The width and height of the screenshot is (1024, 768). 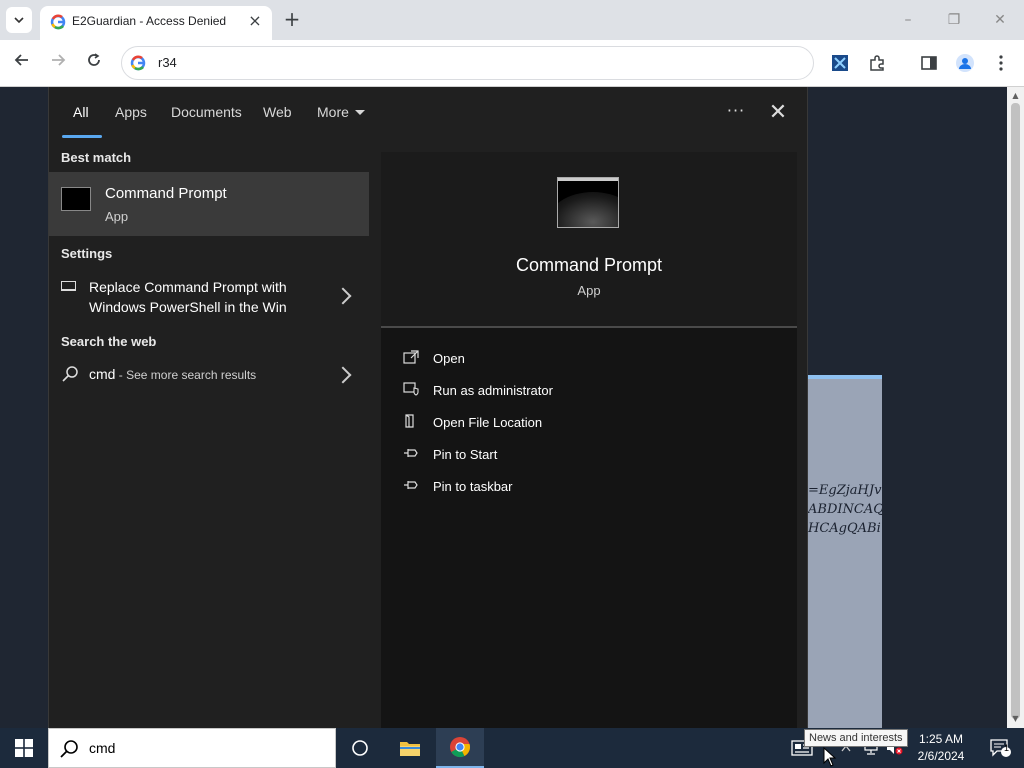 I want to click on reload-icon, so click(x=94, y=59).